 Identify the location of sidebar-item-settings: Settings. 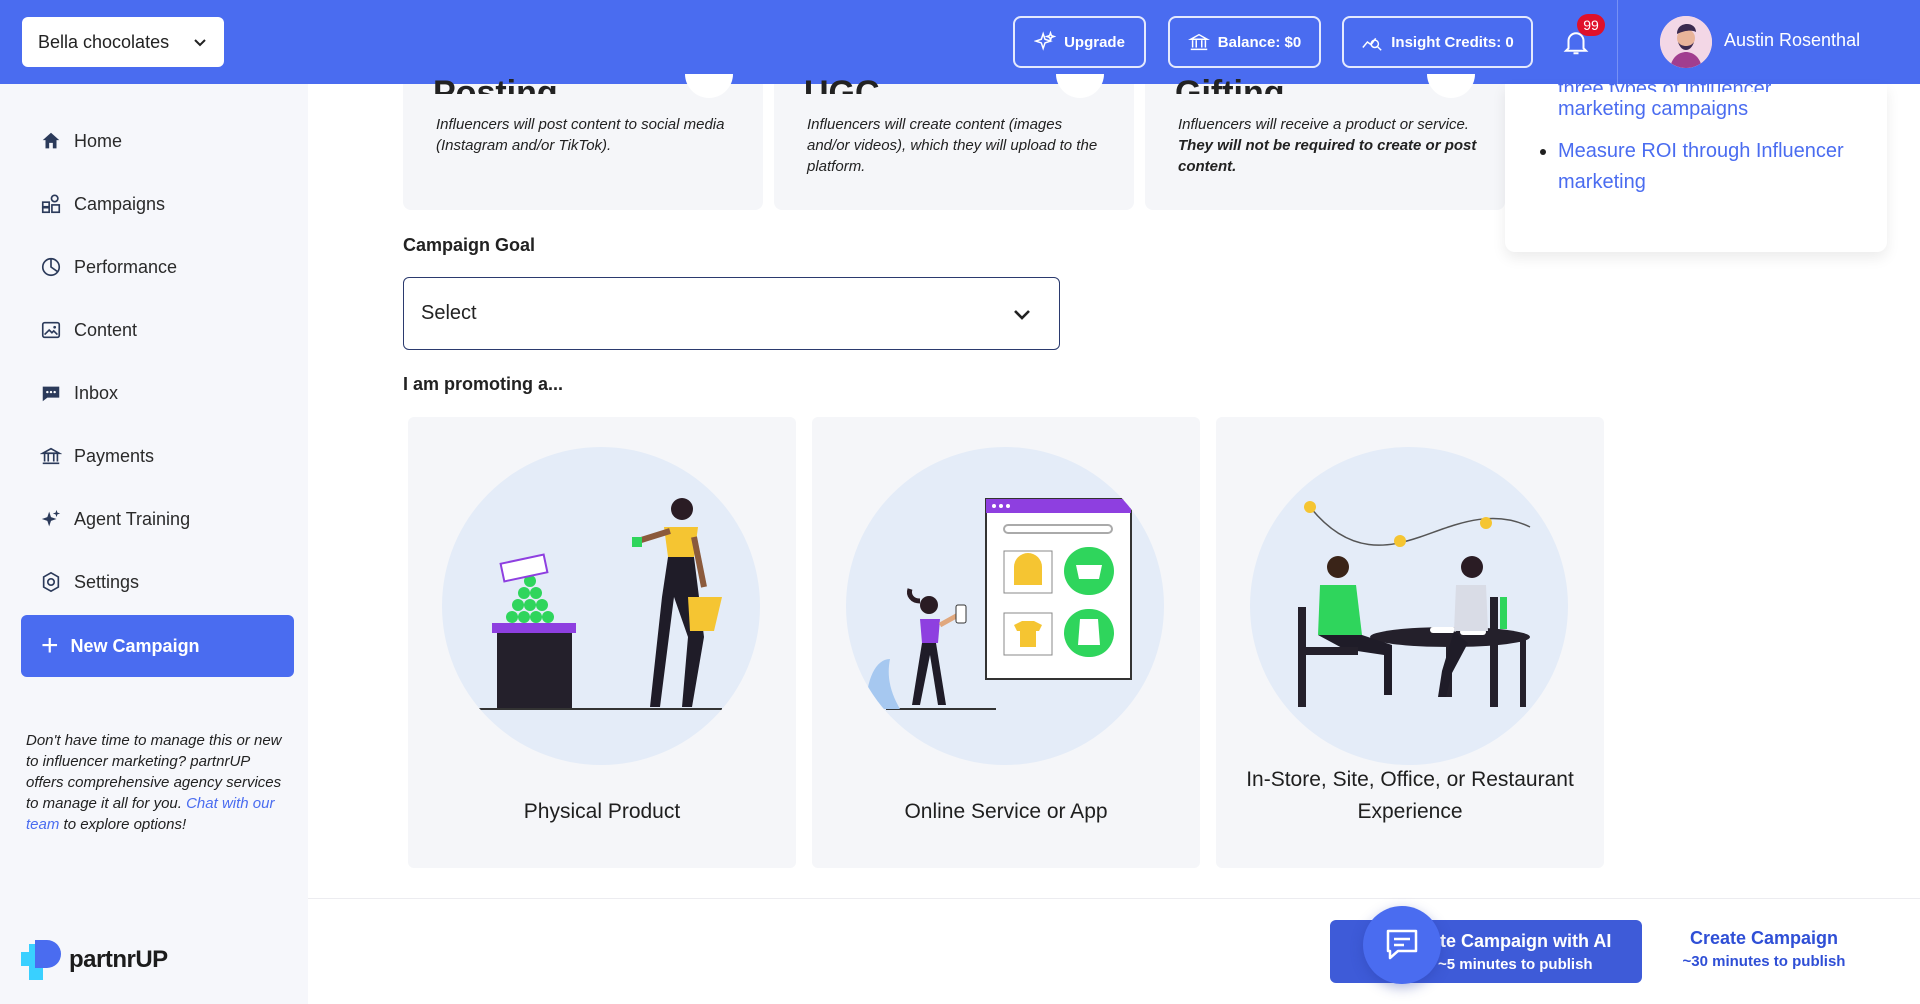
(89, 582).